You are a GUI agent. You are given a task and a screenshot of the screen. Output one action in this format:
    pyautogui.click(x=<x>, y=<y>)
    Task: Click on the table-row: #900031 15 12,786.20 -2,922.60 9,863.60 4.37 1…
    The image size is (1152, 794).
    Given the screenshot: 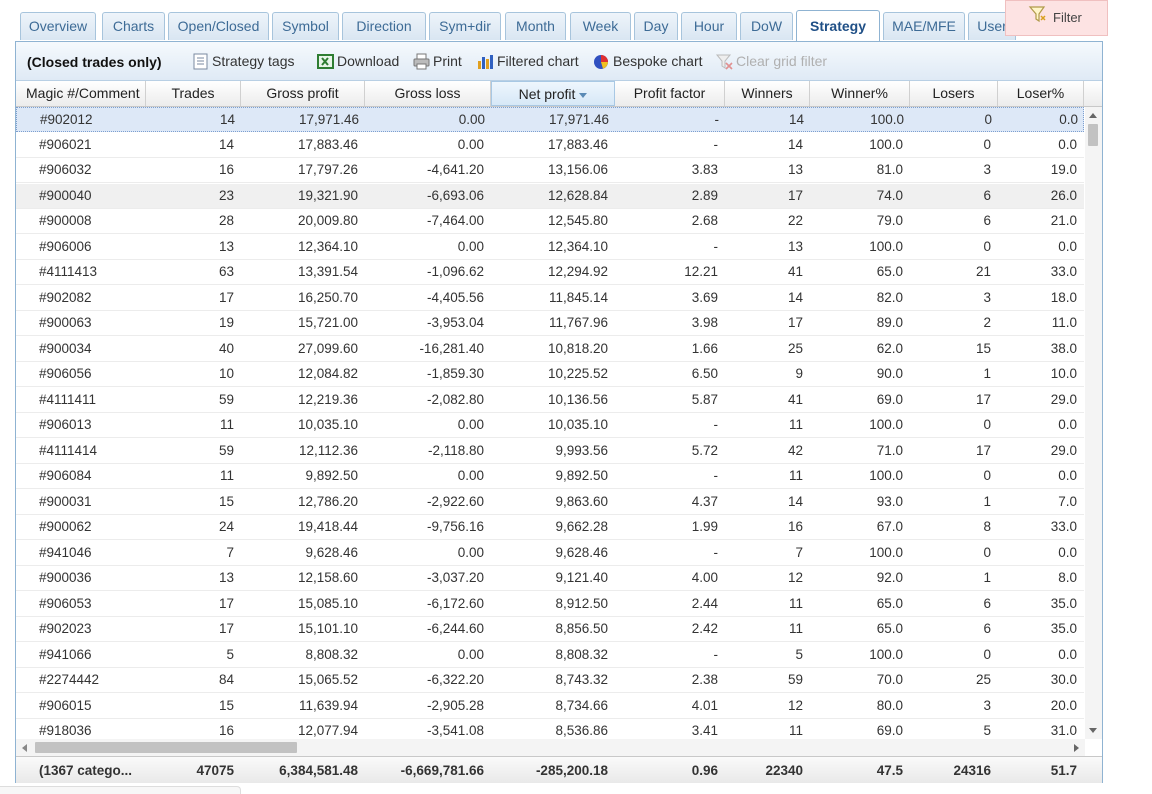 What is the action you would take?
    pyautogui.click(x=550, y=502)
    